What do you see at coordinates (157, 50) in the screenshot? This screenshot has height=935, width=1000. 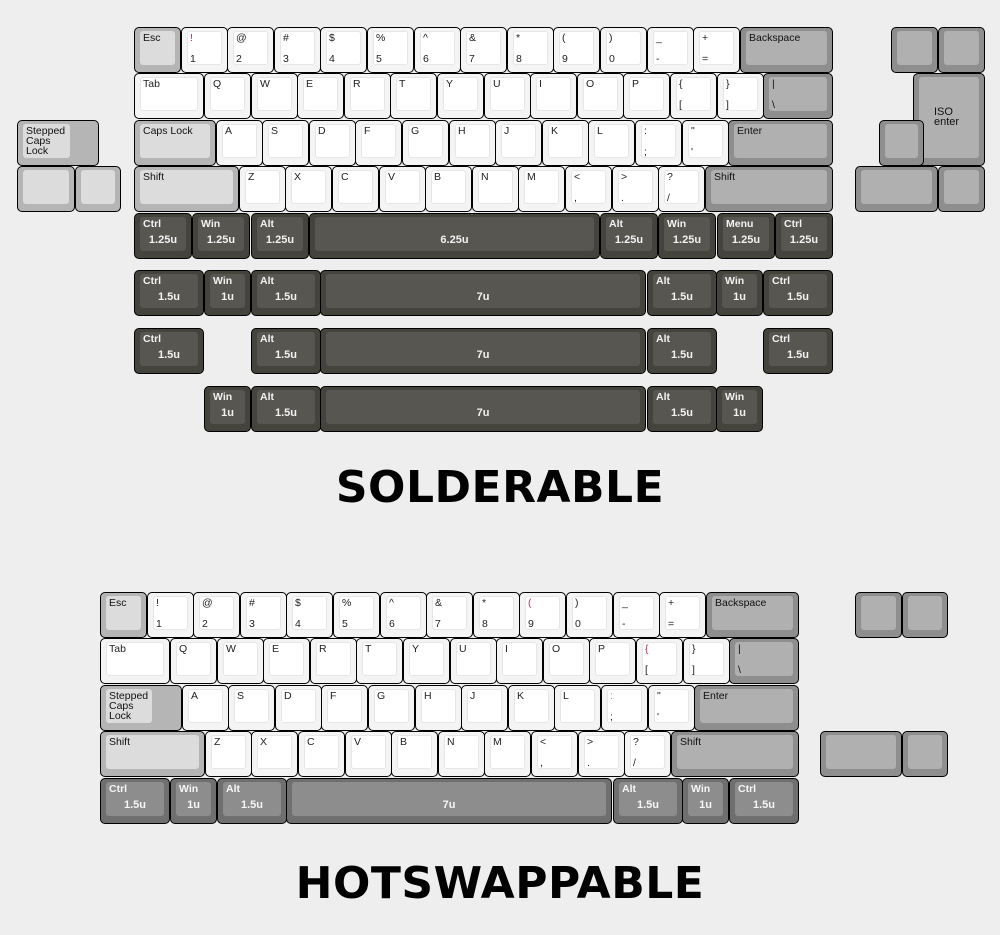 I see `key-esc: Esc` at bounding box center [157, 50].